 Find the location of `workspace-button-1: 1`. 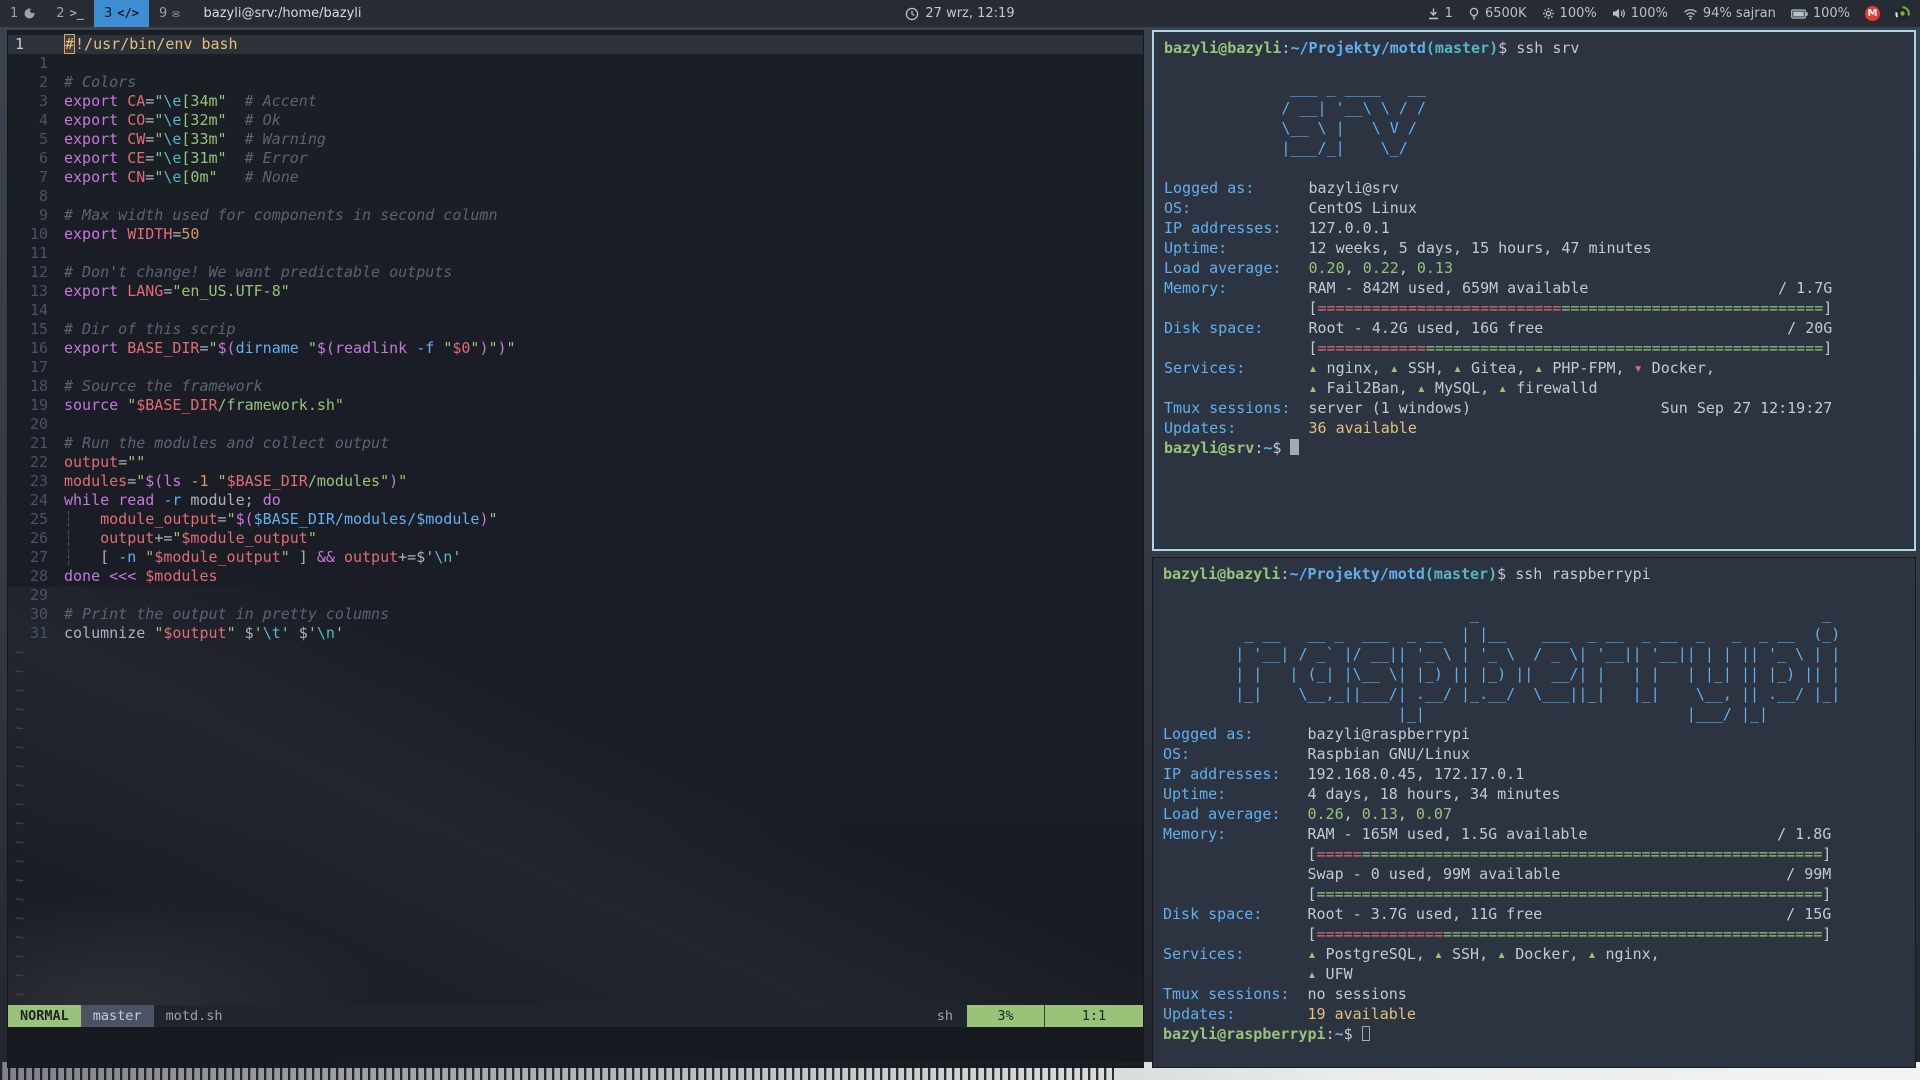

workspace-button-1: 1 is located at coordinates (23, 13).